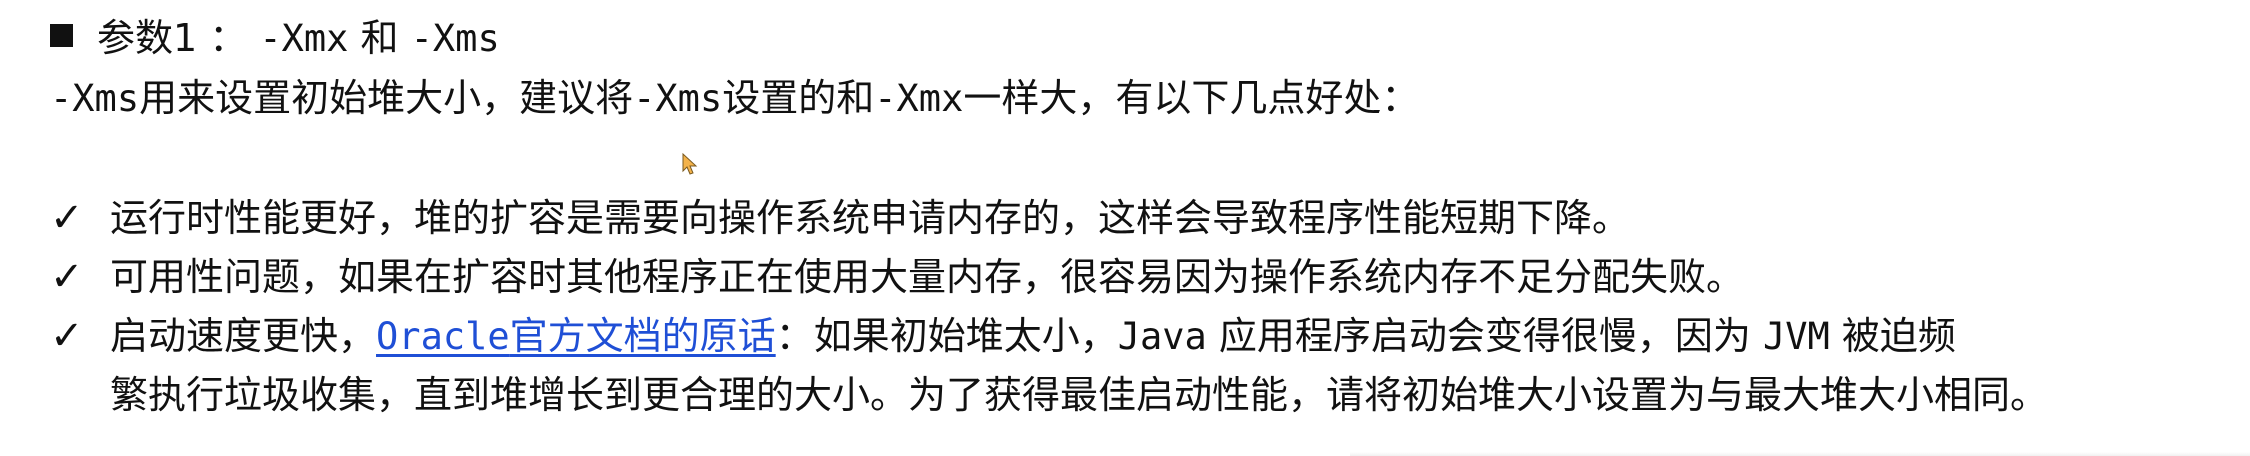 The image size is (2250, 456). Describe the element at coordinates (61, 35) in the screenshot. I see `square-bullet-icon` at that location.